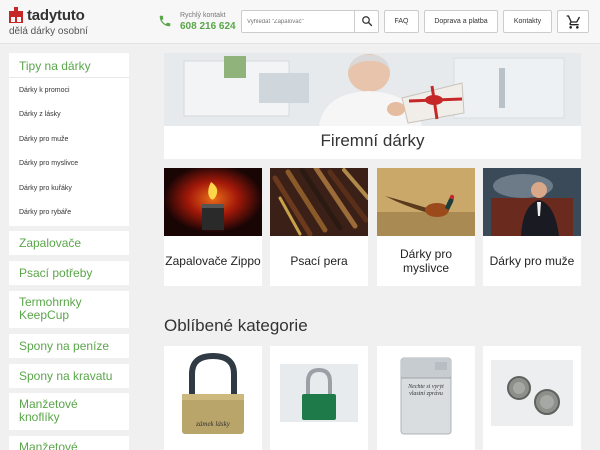 The width and height of the screenshot is (600, 450). What do you see at coordinates (213, 261) in the screenshot?
I see `card-label: Zapalovače Zippo` at bounding box center [213, 261].